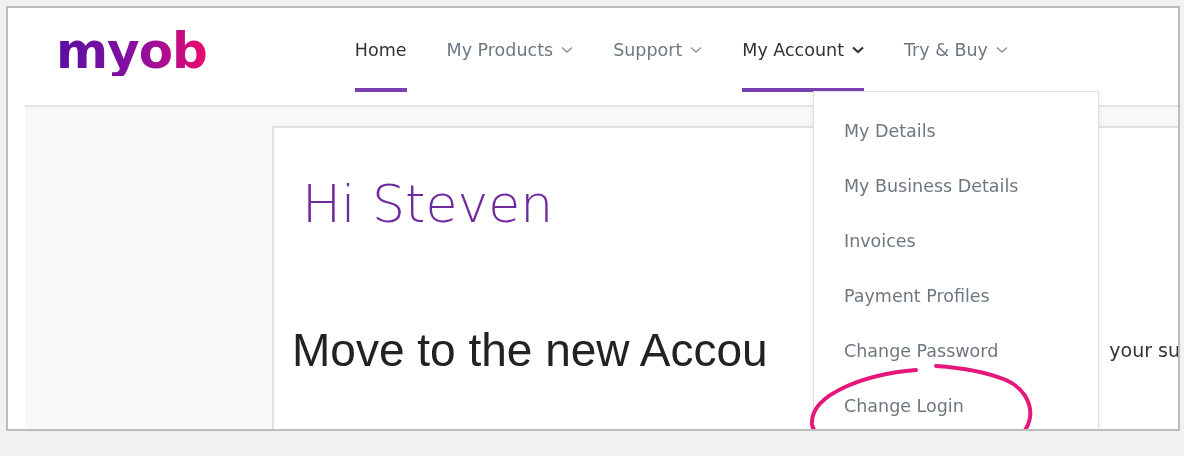  Describe the element at coordinates (906, 358) in the screenshot. I see `menu-item: Change Password` at that location.